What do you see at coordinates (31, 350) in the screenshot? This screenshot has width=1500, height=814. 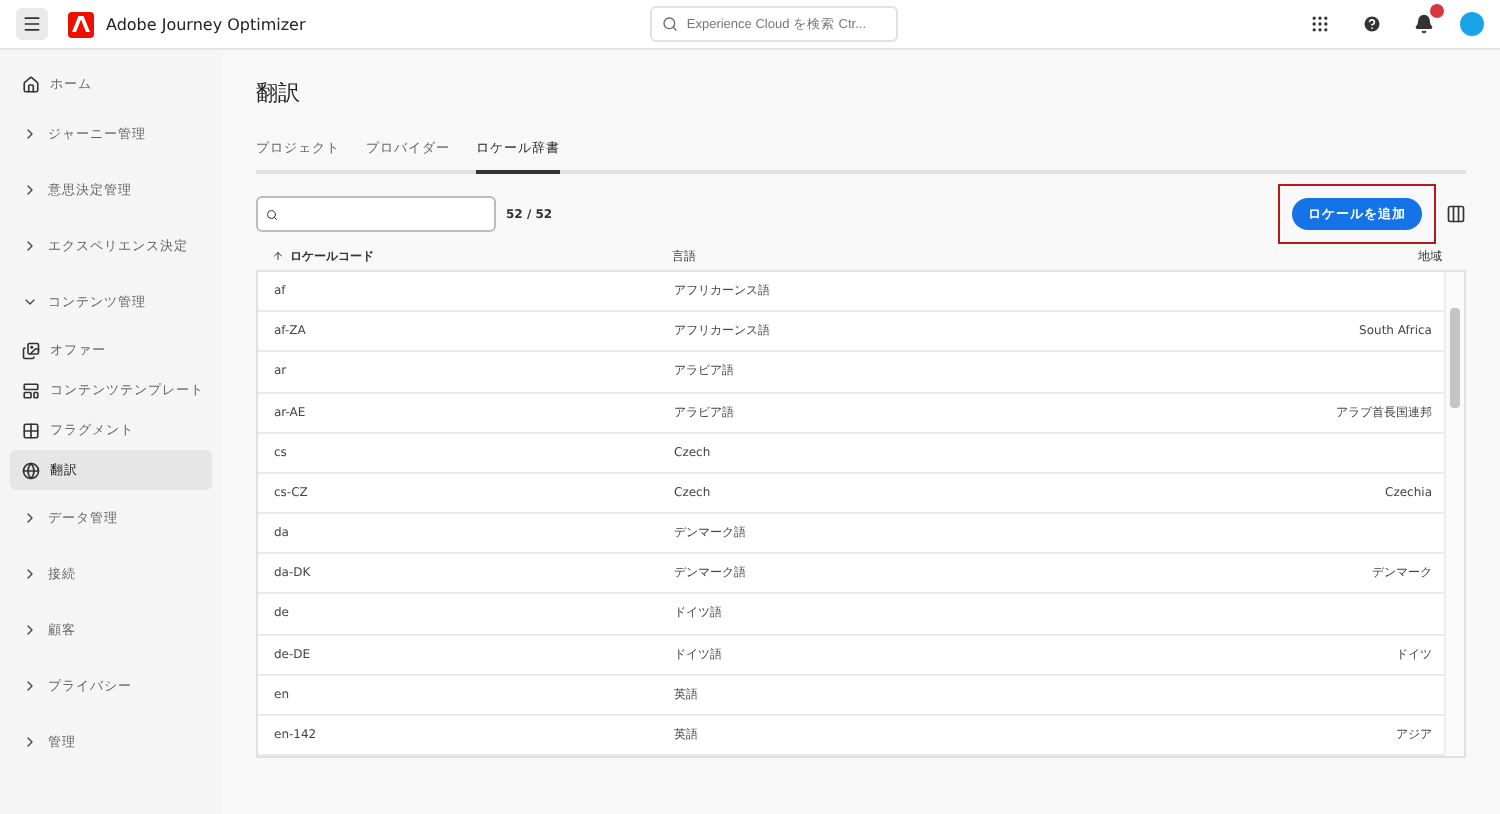 I see `images-icon` at bounding box center [31, 350].